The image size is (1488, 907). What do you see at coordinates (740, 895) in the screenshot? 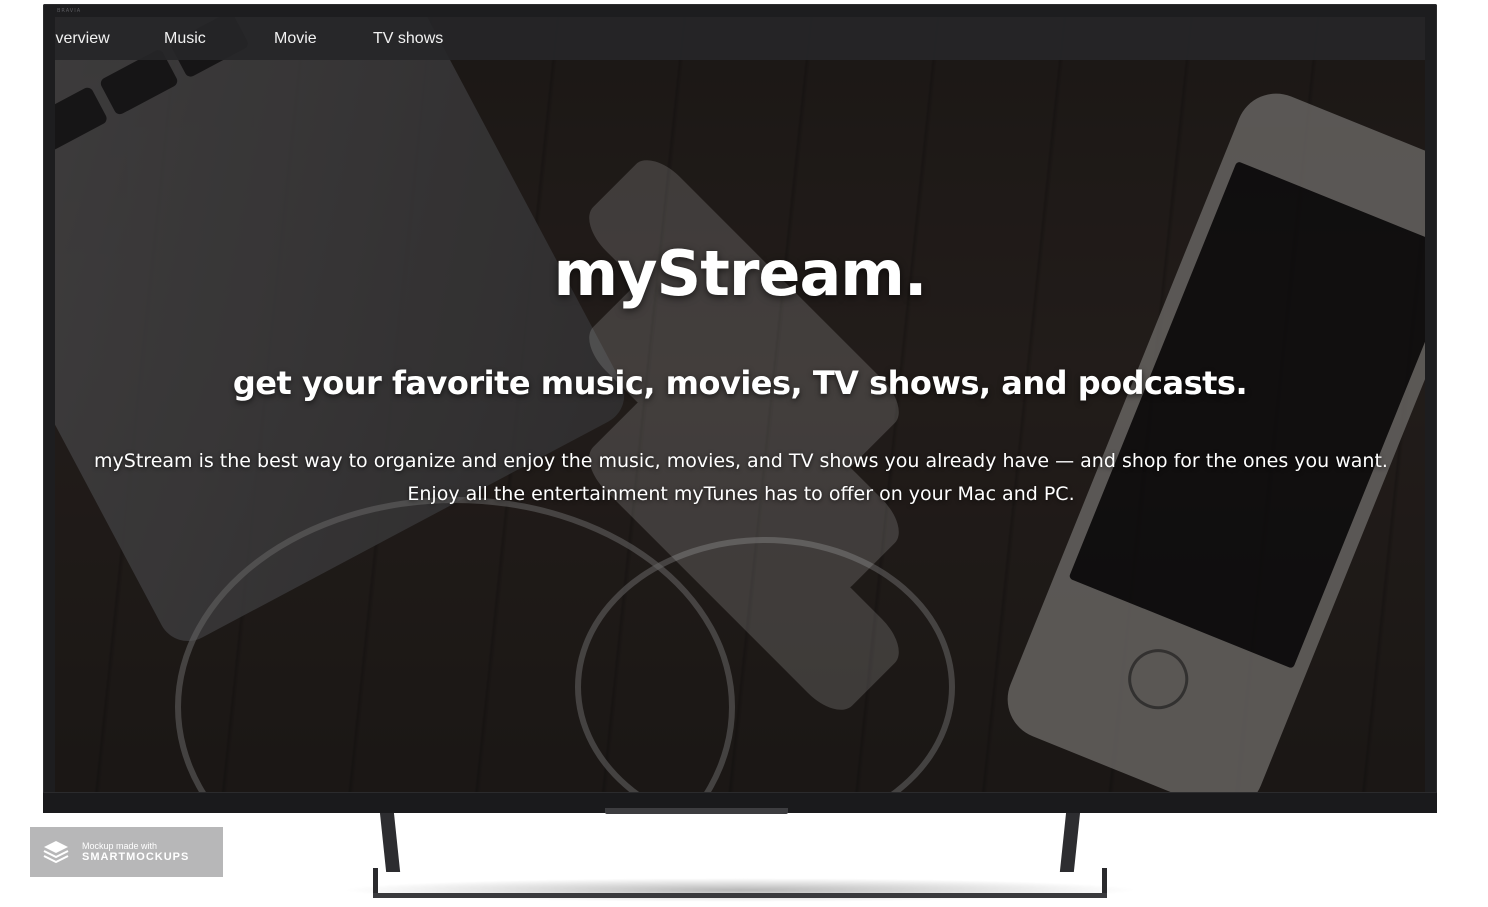
I see `stand-base-bar` at bounding box center [740, 895].